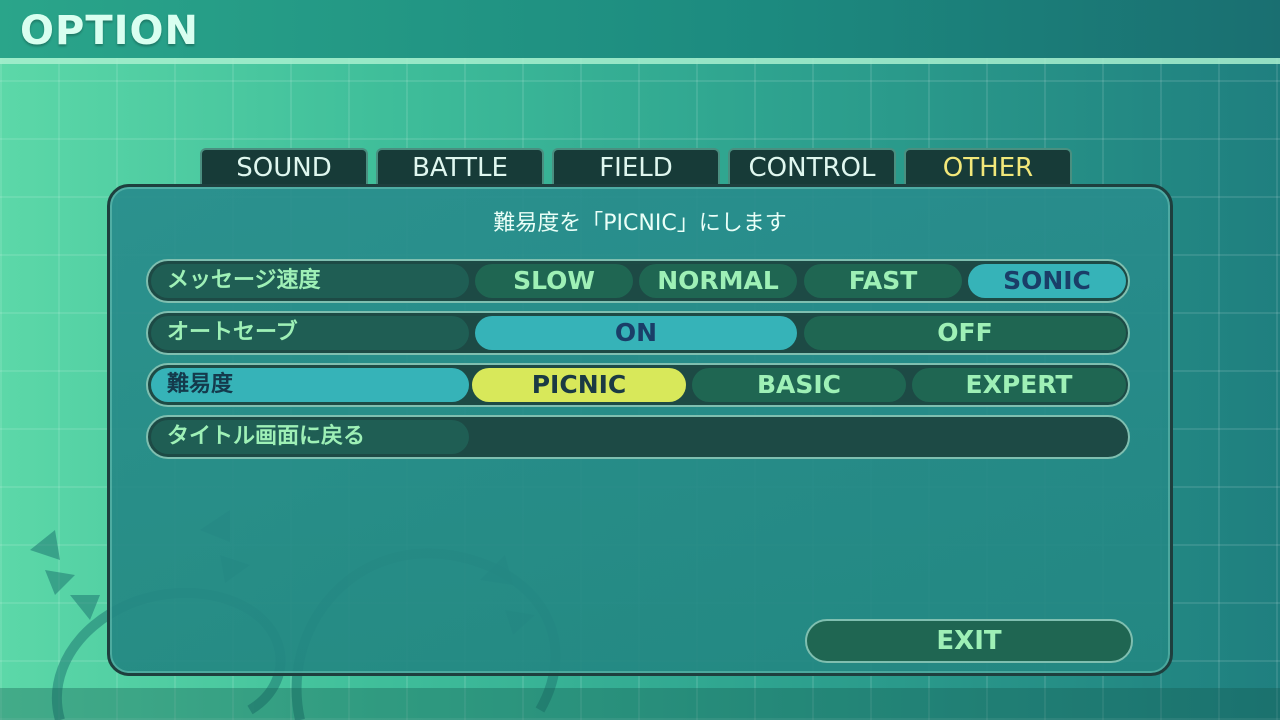  I want to click on header-bar: OPTION, so click(640, 29).